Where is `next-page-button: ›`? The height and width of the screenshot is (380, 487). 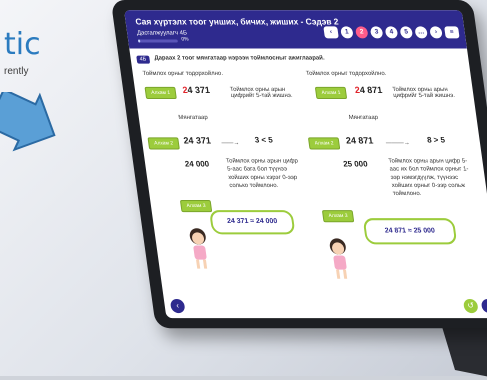 next-page-button: › is located at coordinates (483, 306).